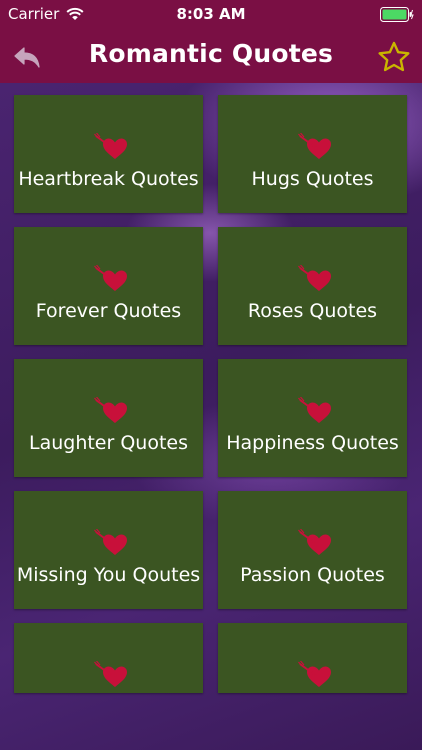 The height and width of the screenshot is (750, 422). I want to click on category-tile: Forever Quotes, so click(108, 286).